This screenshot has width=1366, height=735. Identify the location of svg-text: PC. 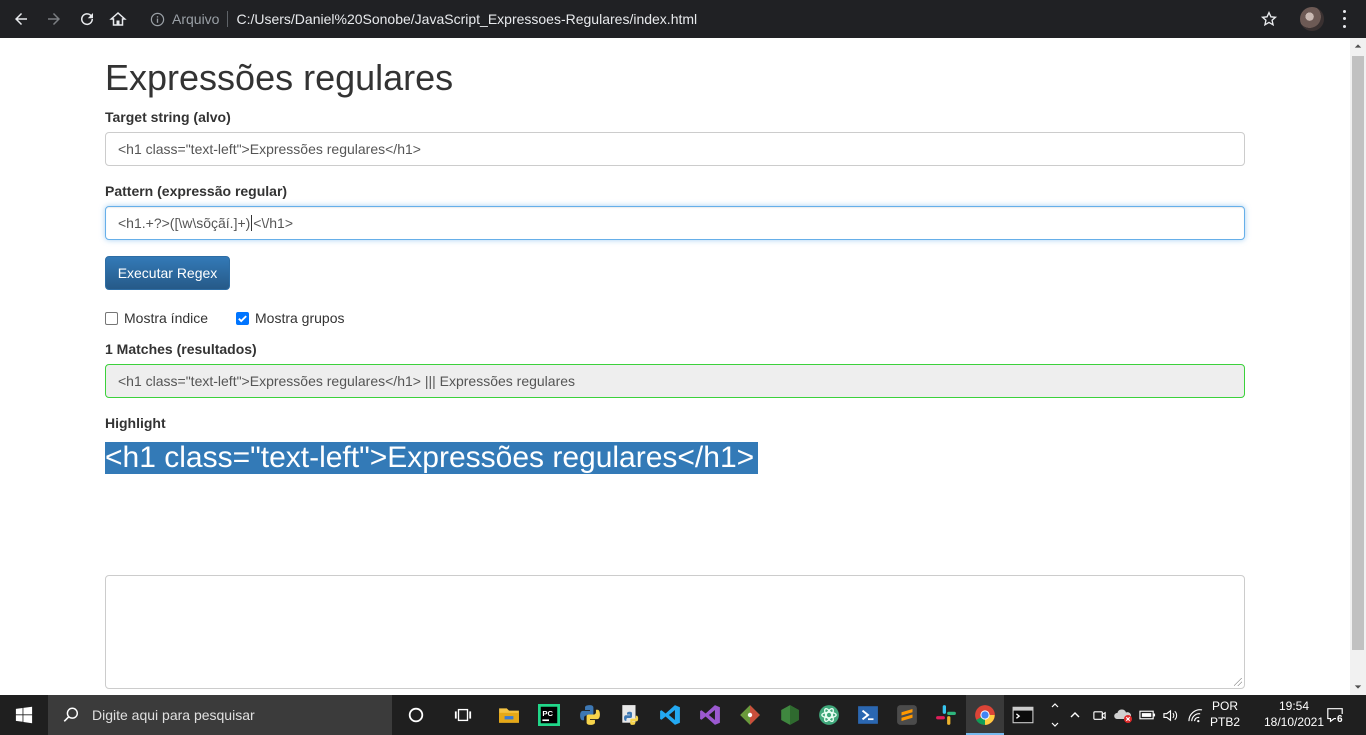
(547, 713).